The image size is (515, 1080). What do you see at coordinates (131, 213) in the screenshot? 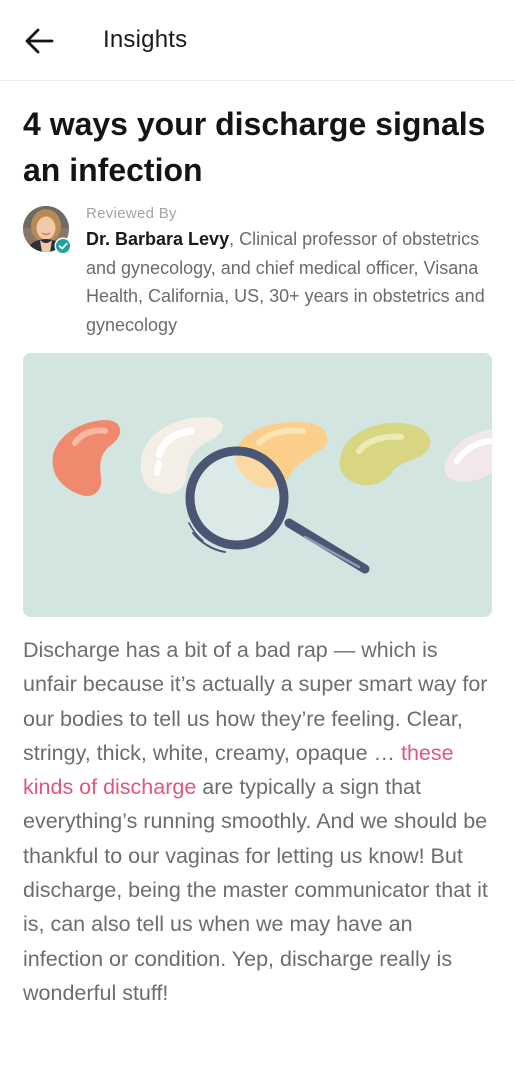
I see `reviewed-by-label: Reviewed By` at bounding box center [131, 213].